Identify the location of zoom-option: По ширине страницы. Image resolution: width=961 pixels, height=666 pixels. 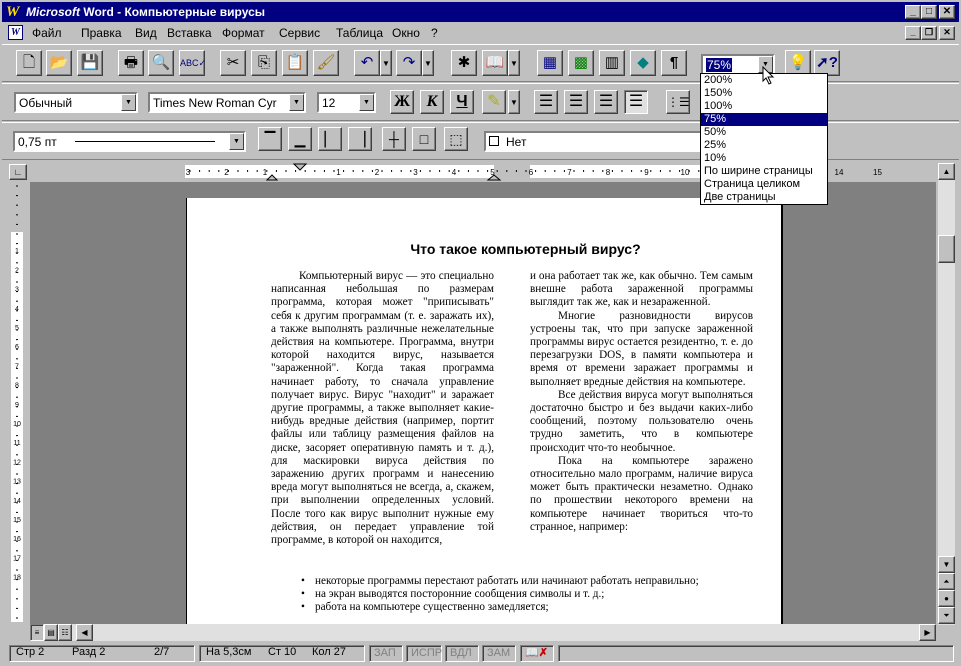
(764, 171).